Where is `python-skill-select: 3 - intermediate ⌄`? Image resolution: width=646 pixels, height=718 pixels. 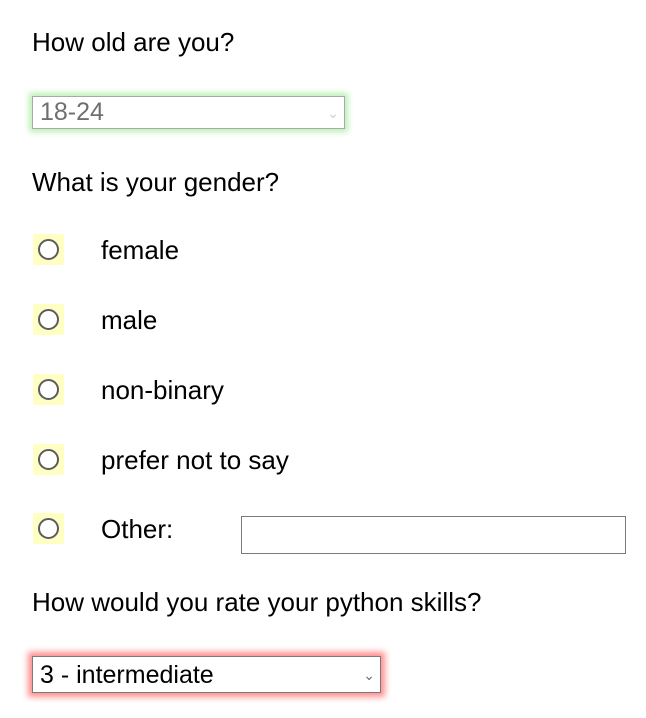 python-skill-select: 3 - intermediate ⌄ is located at coordinates (206, 674).